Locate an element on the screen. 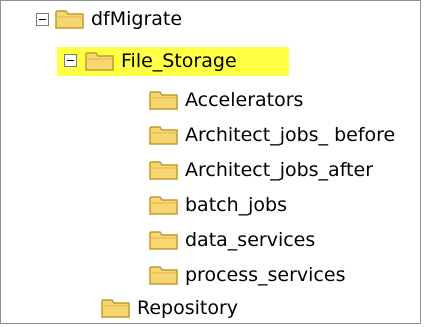  tree-node-file-storage: File_Storage is located at coordinates (210, 59).